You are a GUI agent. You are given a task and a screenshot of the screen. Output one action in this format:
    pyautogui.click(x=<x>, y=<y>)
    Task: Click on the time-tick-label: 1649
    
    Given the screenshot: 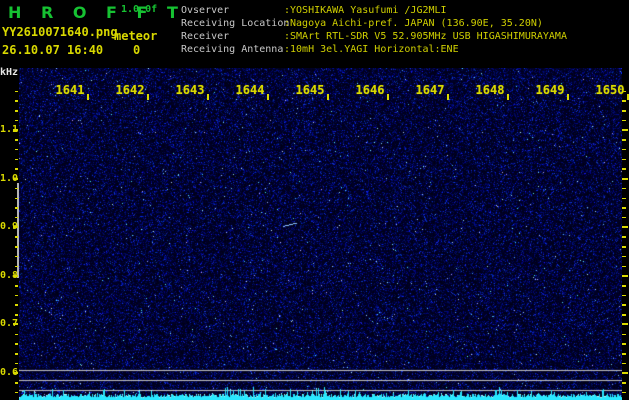 What is the action you would take?
    pyautogui.click(x=550, y=90)
    